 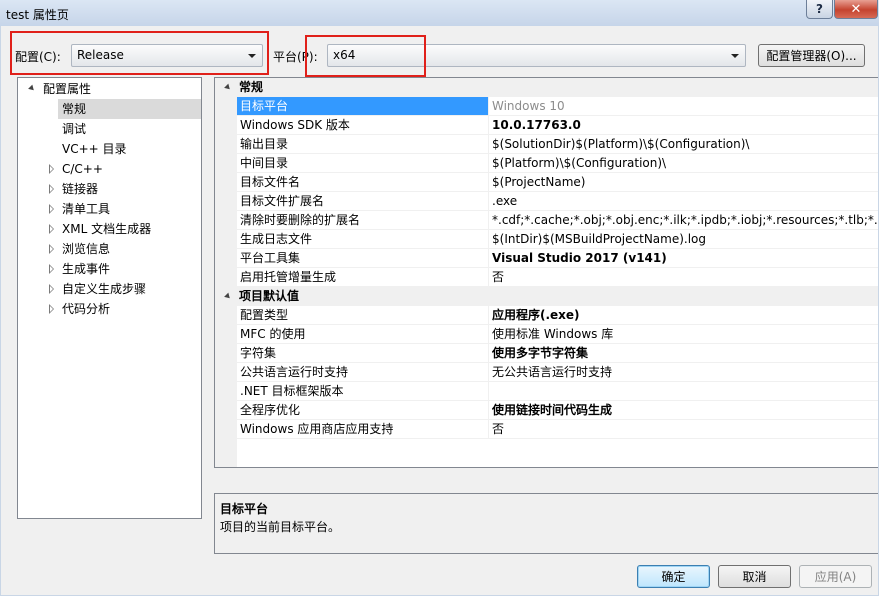 What do you see at coordinates (683, 258) in the screenshot?
I see `property-value: Visual Studio 2017 (v141)` at bounding box center [683, 258].